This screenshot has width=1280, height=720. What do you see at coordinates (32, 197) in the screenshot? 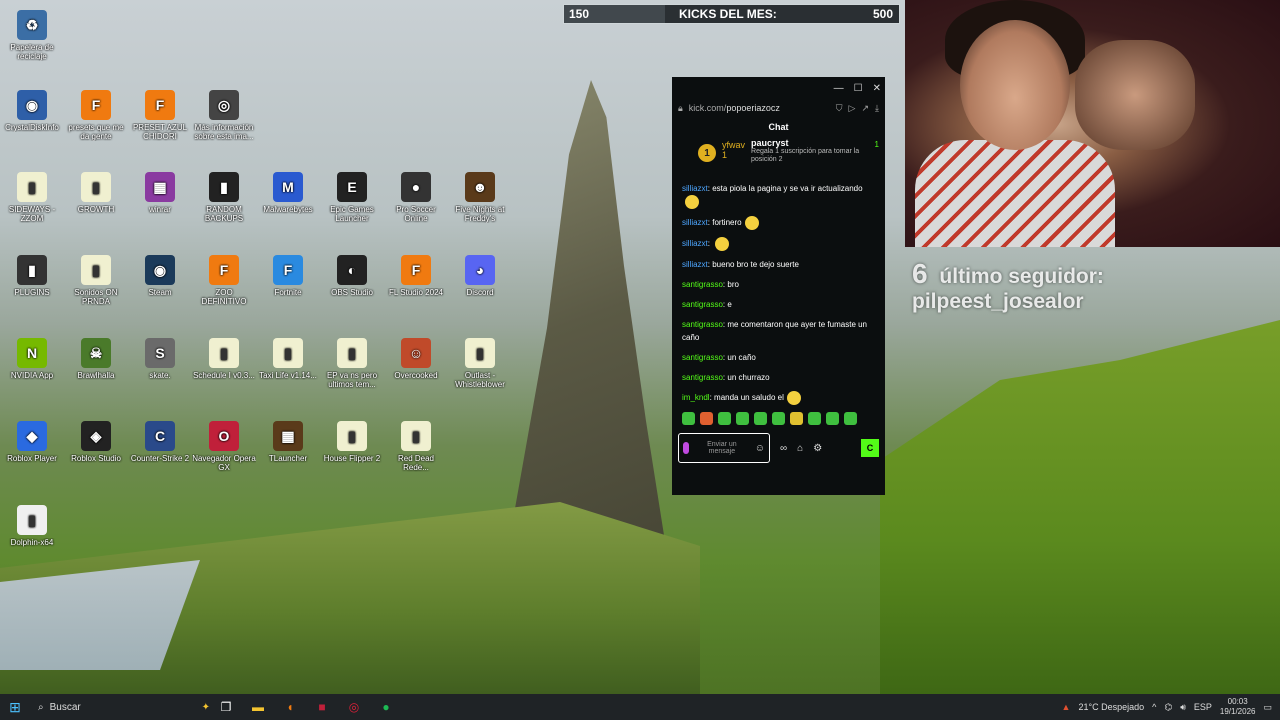
I see `desktop-icon: ▮ SIDEWAYS - ZZOM` at bounding box center [32, 197].